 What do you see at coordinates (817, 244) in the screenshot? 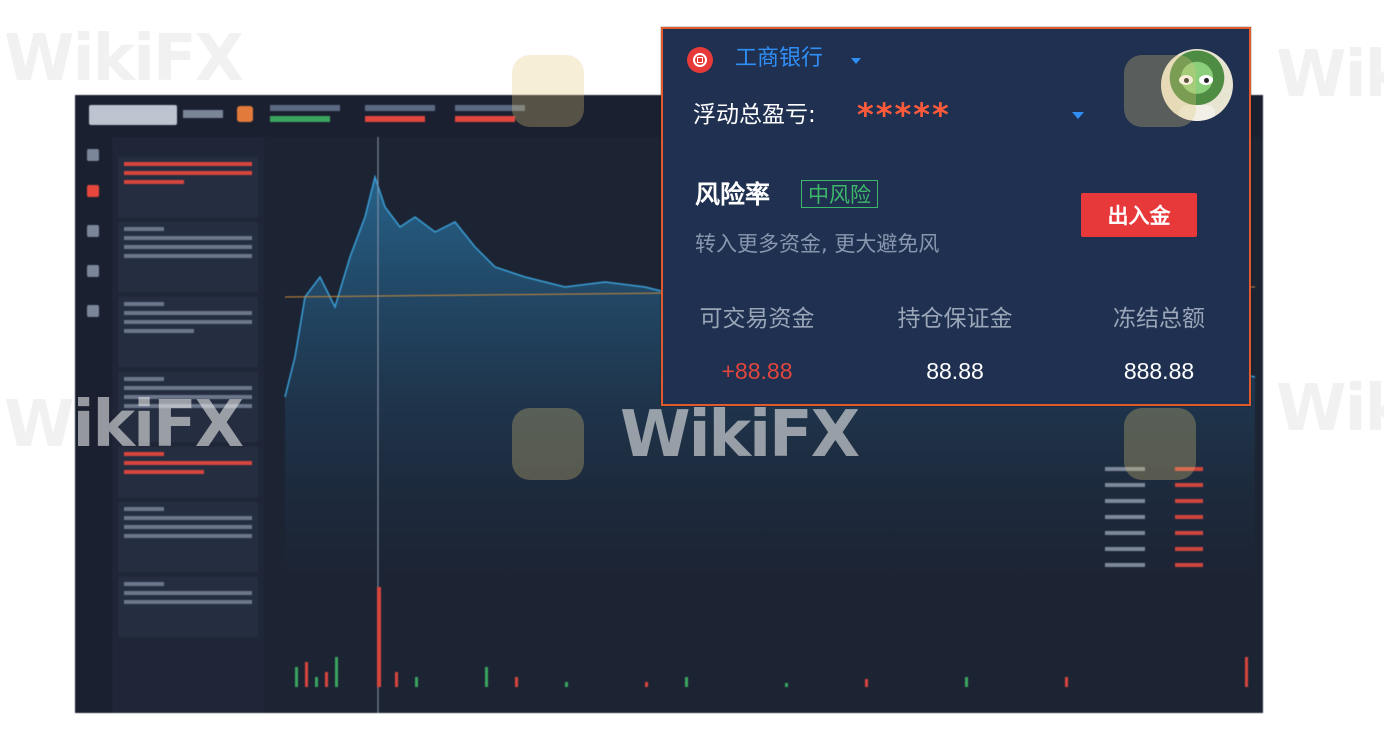
I see `risk-tip-text: 转入更多资金, 更大避免风` at bounding box center [817, 244].